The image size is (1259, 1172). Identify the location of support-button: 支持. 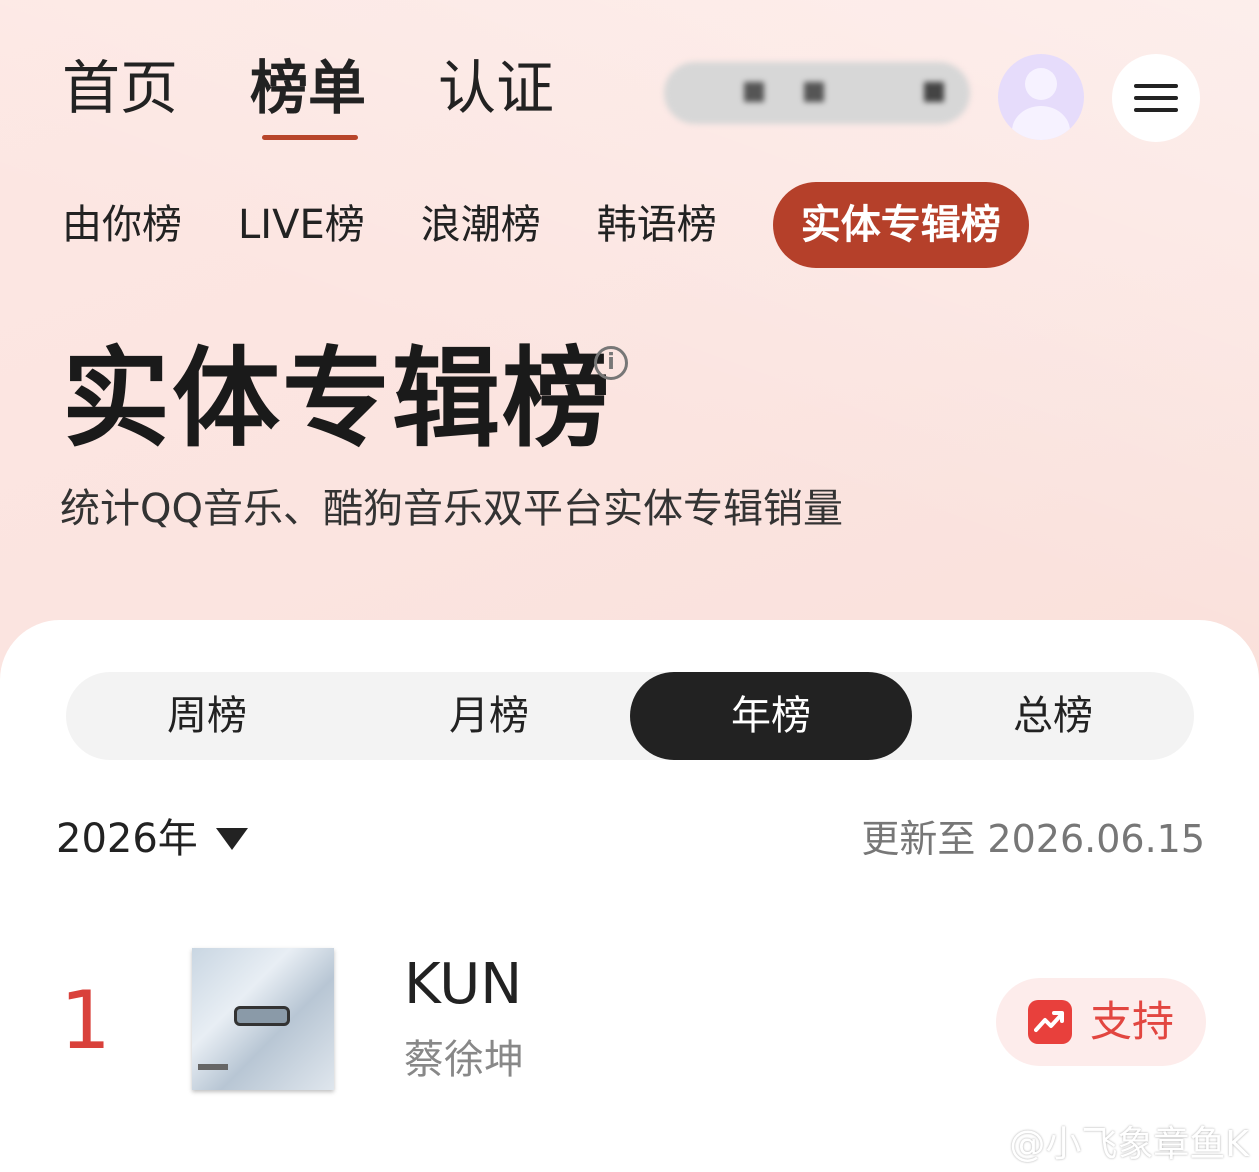
(1101, 1022).